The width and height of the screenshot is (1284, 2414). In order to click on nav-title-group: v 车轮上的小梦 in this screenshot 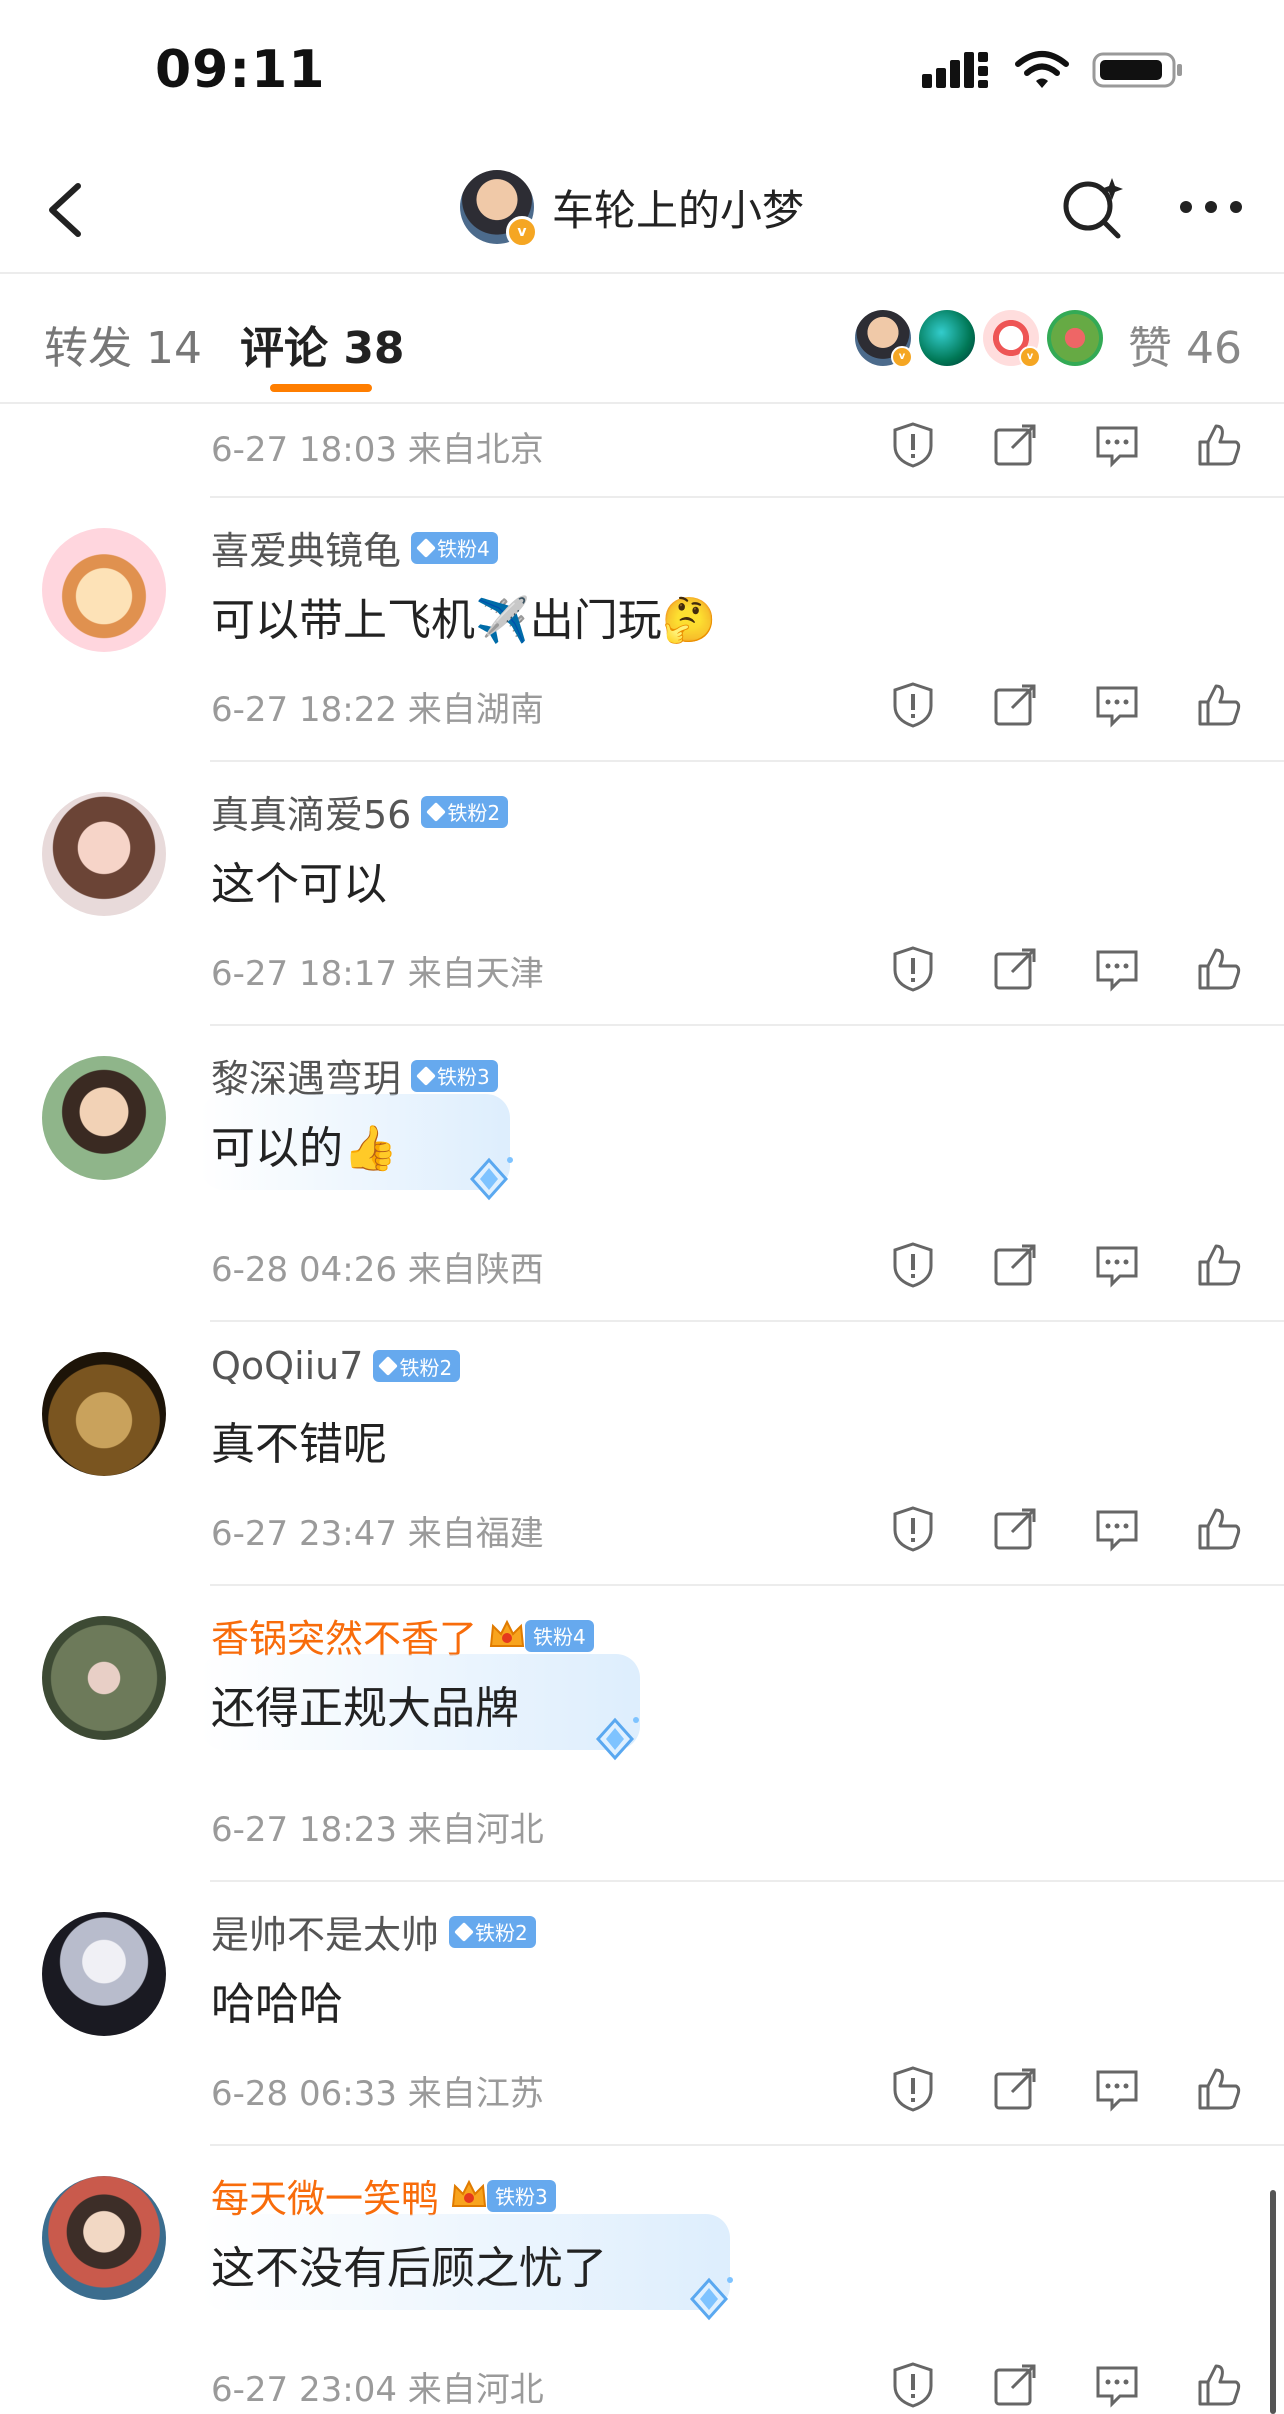, I will do `click(632, 209)`.